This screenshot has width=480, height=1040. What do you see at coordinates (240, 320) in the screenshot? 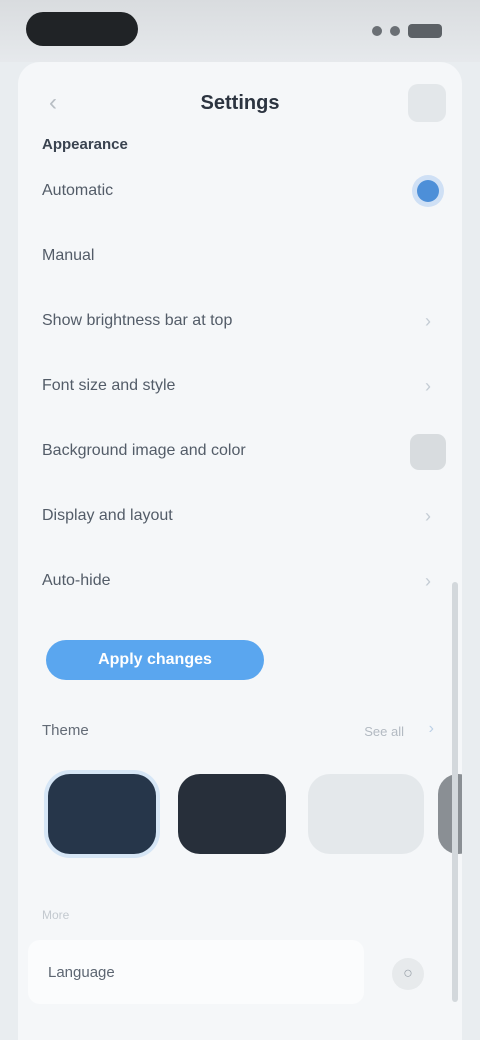
I see `setting-row: Show brightness bar at top ›` at bounding box center [240, 320].